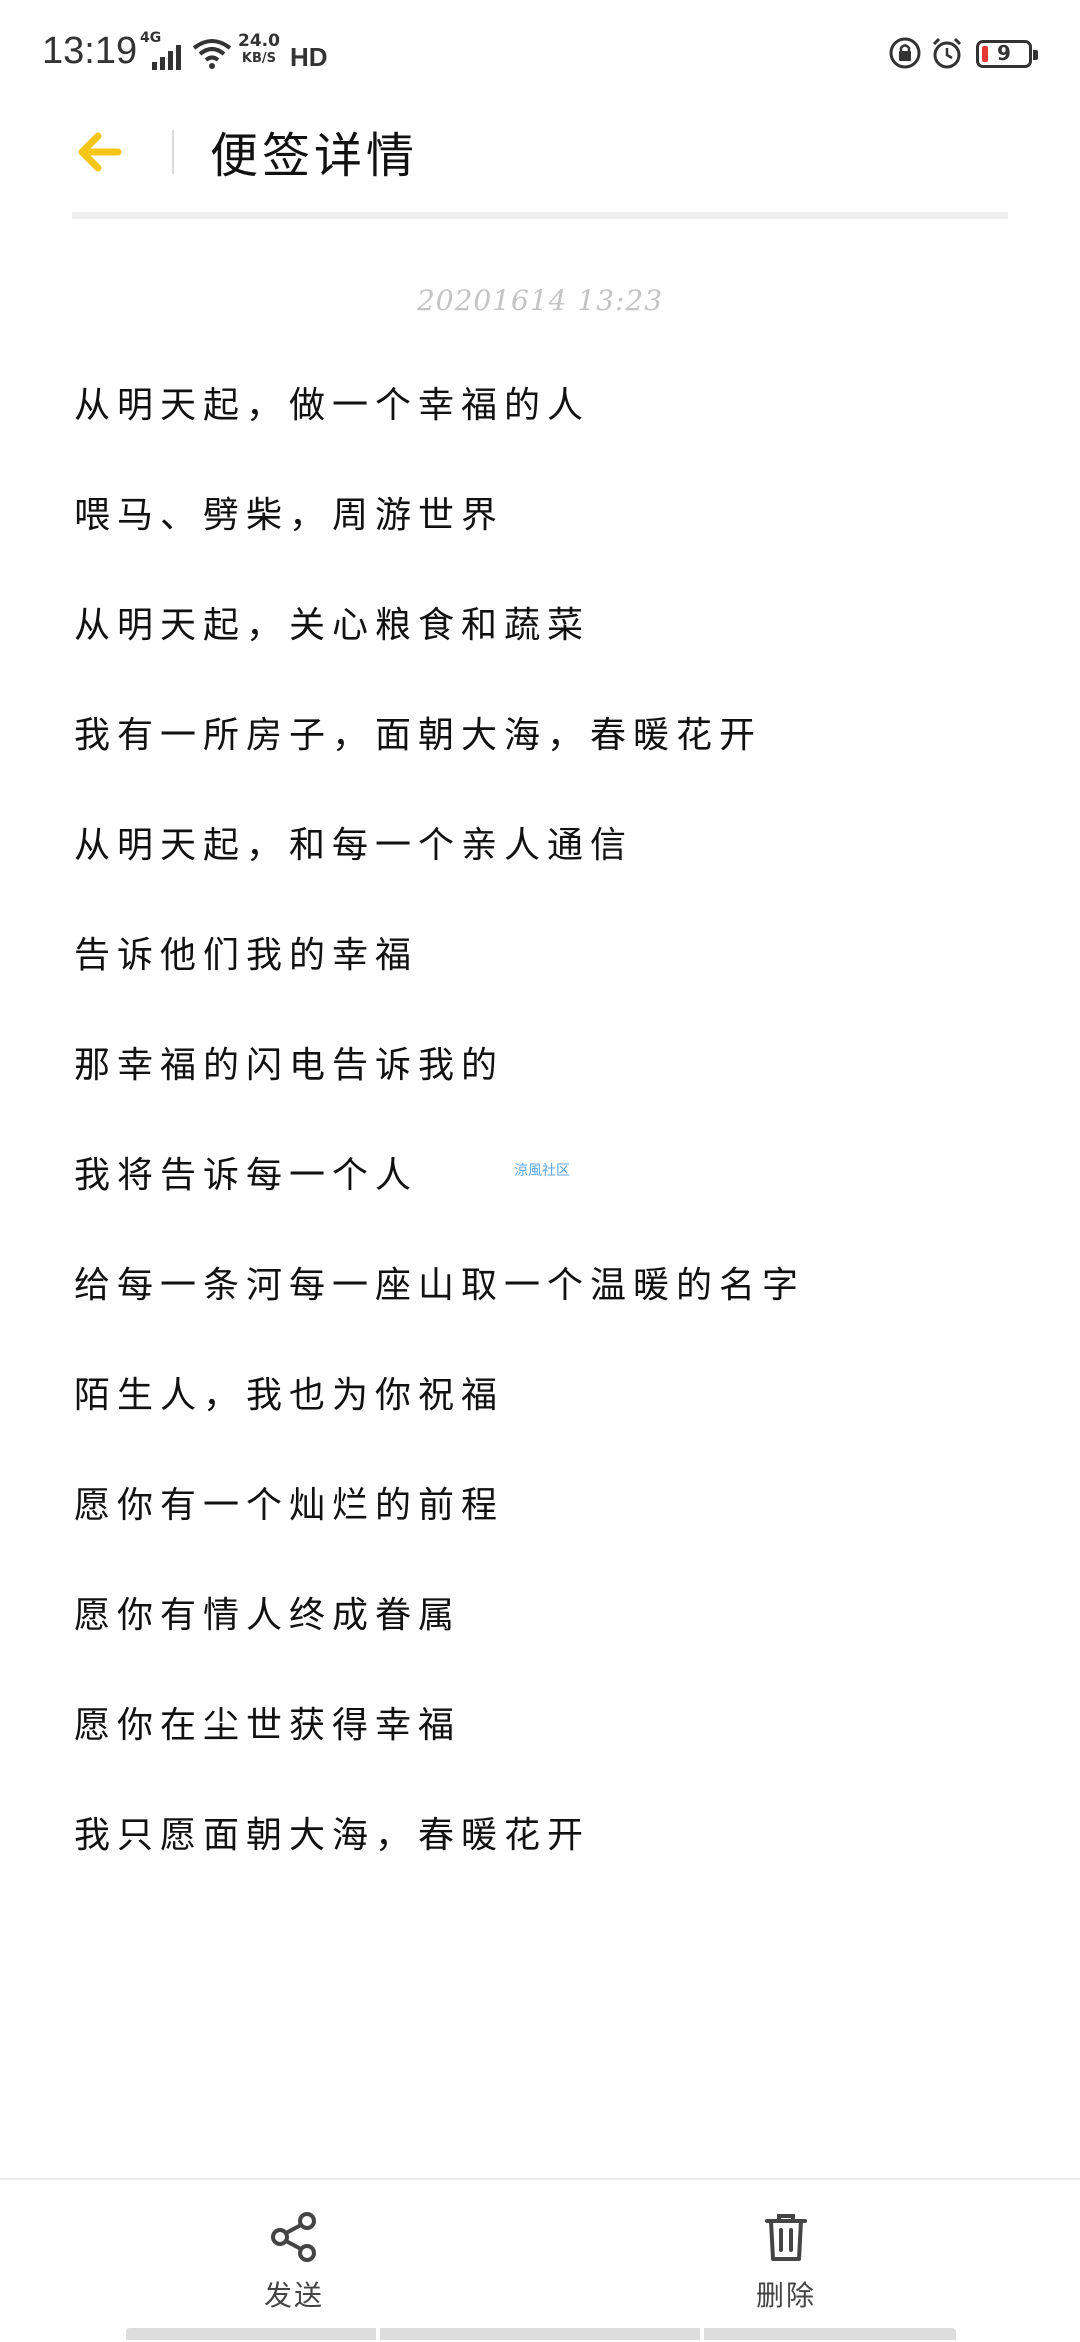 This screenshot has height=2342, width=1080. I want to click on note-line: 从明天起，关心粮食和蔬菜, so click(332, 625).